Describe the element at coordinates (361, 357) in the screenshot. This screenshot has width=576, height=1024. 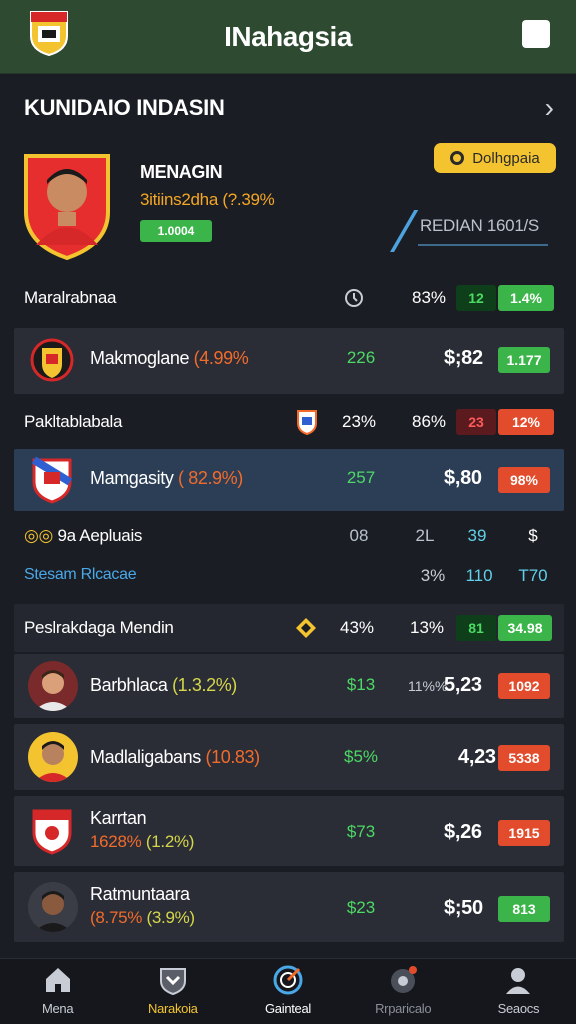
I see `card-pct: 226` at that location.